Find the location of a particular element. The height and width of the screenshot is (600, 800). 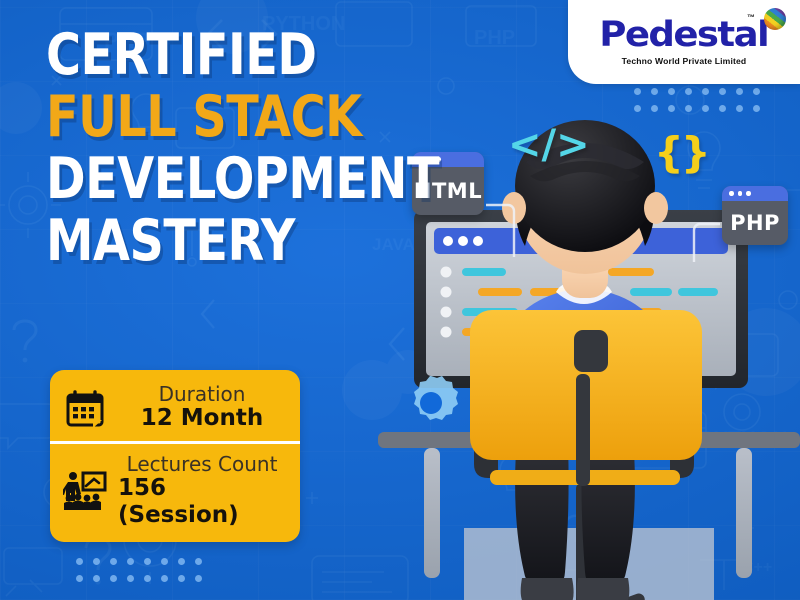

headline-line-3: DEVELOPMENT is located at coordinates (243, 178).